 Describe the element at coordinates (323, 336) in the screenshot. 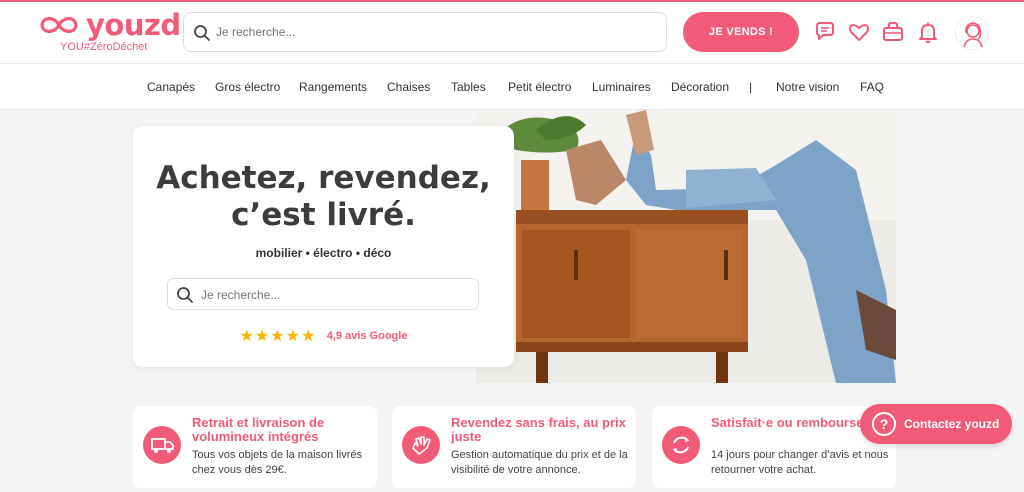

I see `google-rating: ★★★★★ 4,9 avis Google` at that location.